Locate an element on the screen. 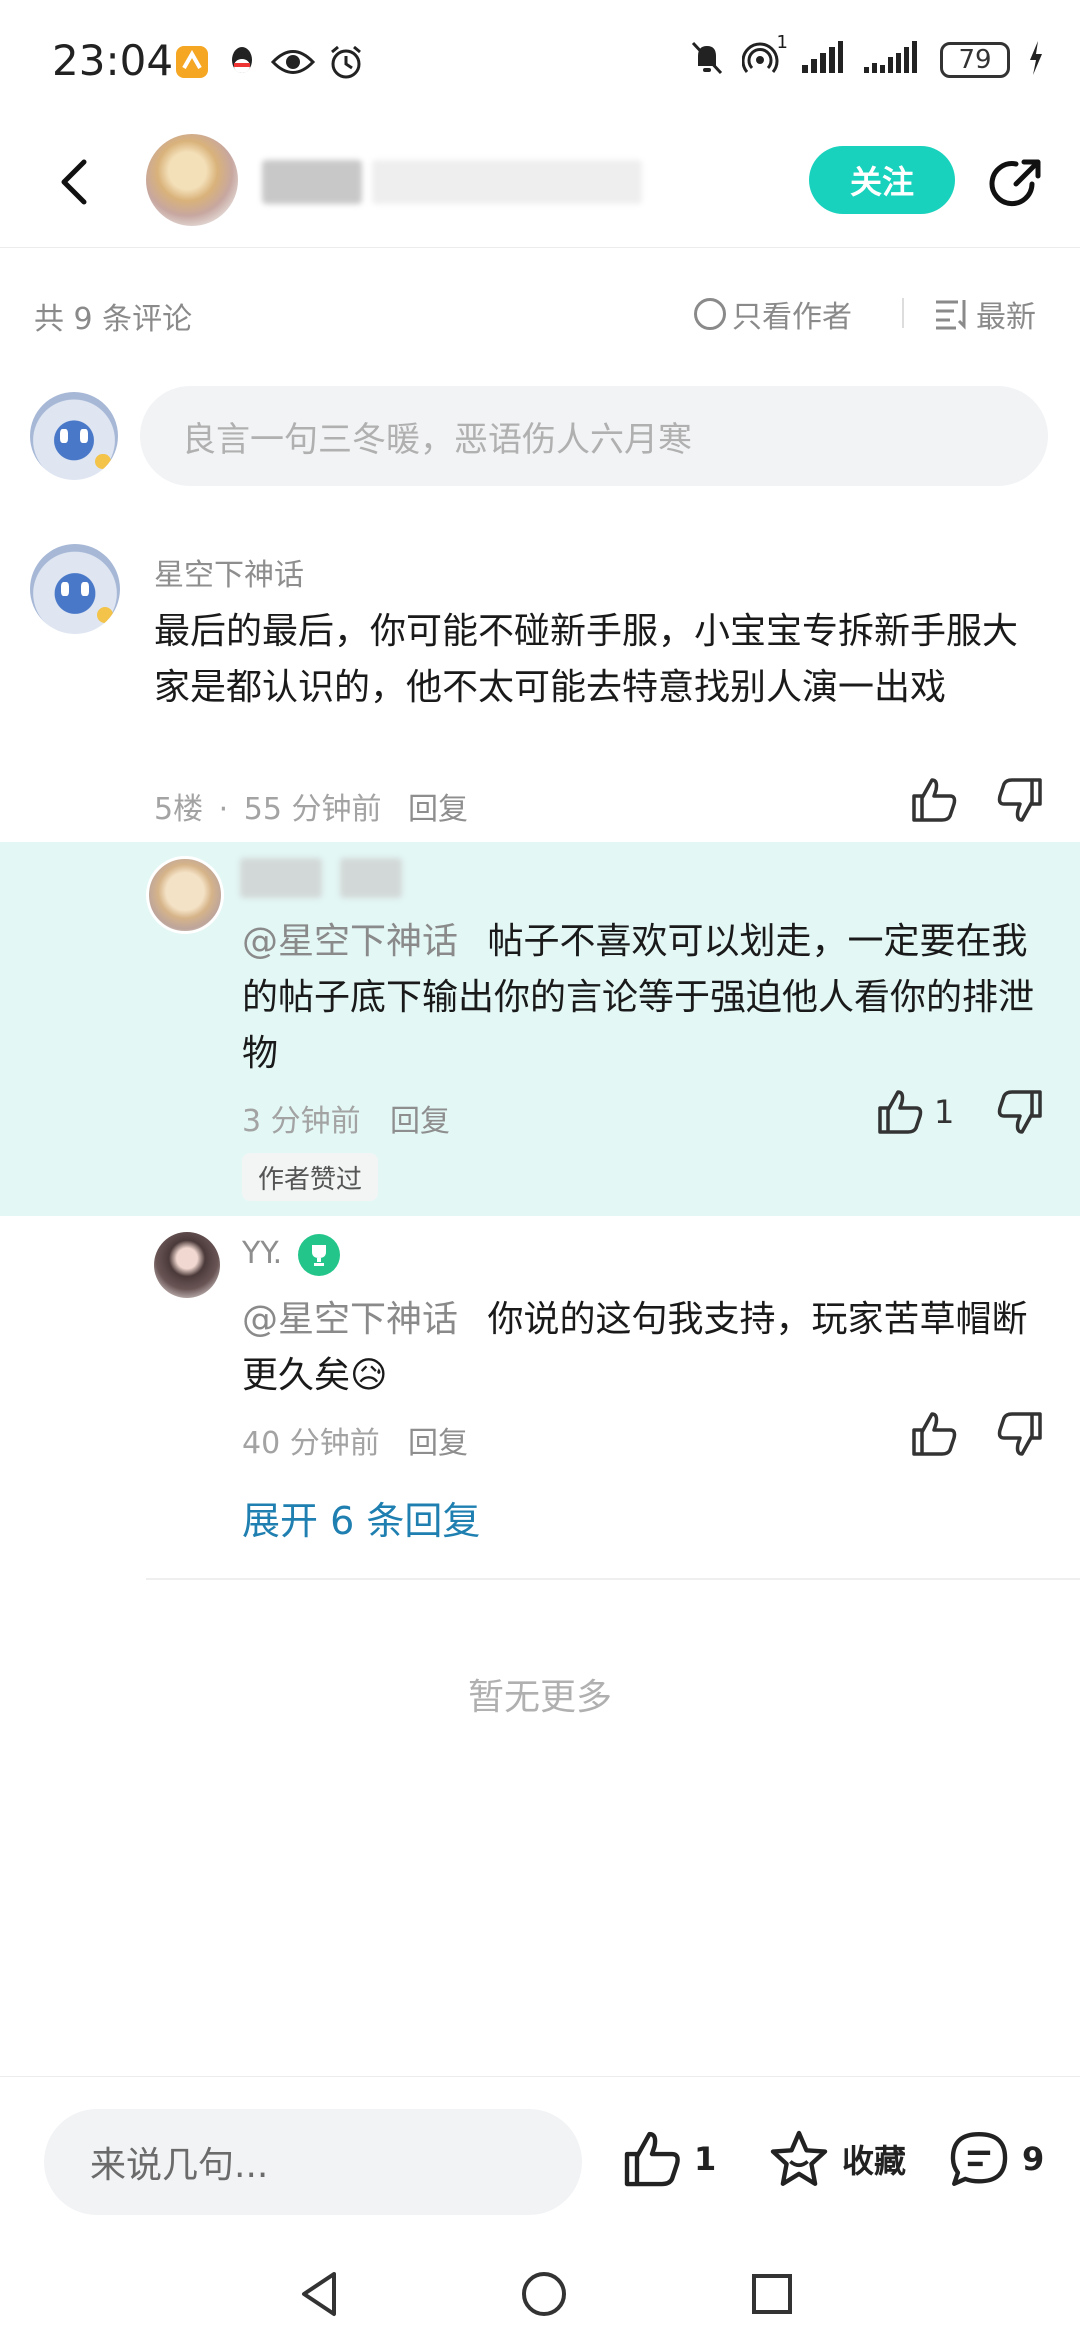 This screenshot has height=2334, width=1080. status-time: 23:04 is located at coordinates (113, 60).